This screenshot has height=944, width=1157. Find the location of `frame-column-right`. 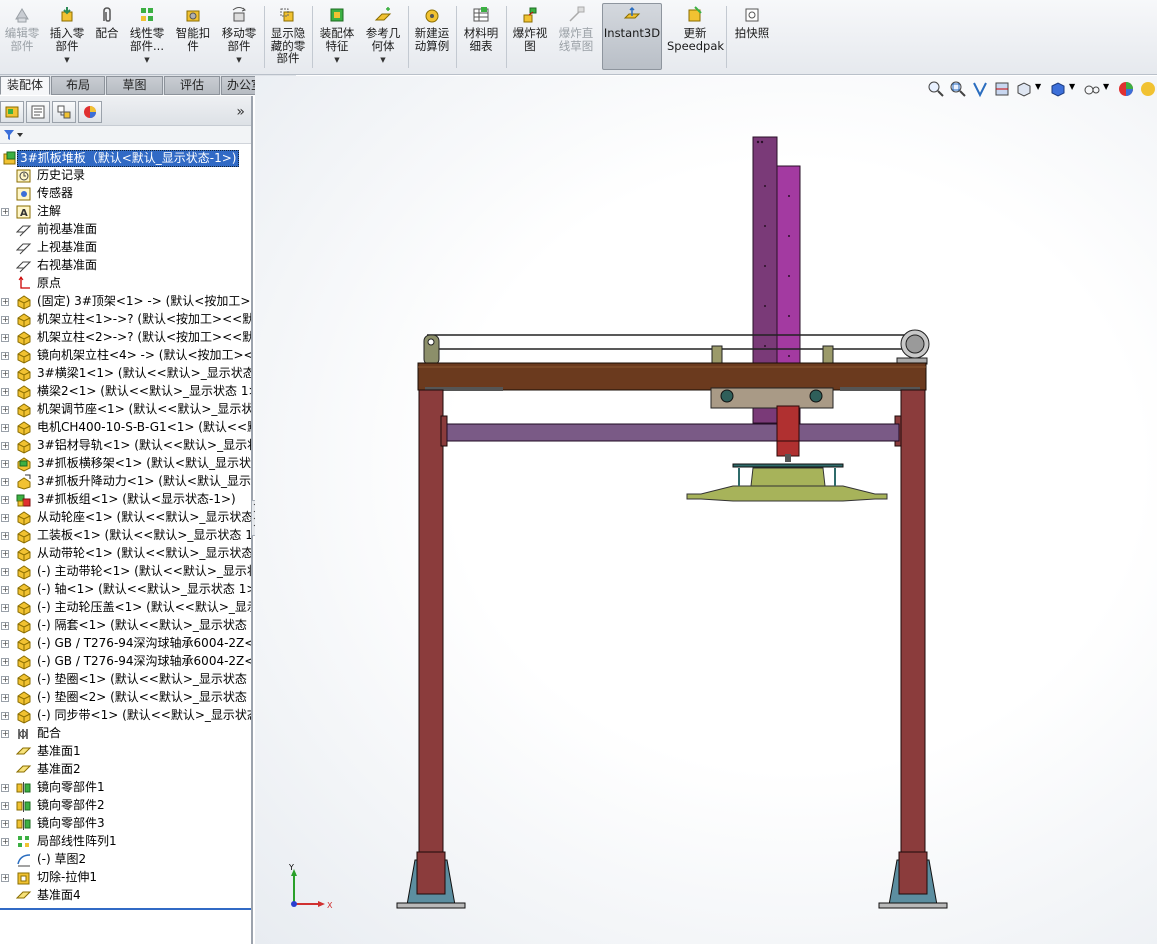

frame-column-right is located at coordinates (913, 621).